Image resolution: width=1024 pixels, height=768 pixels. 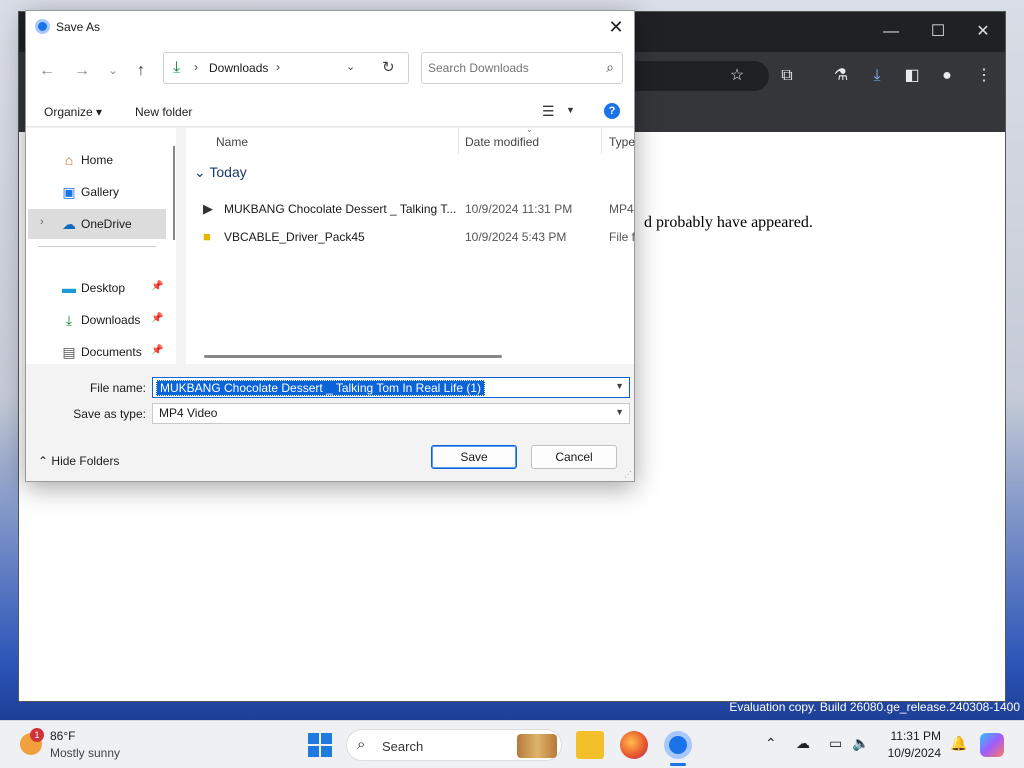 I want to click on start-windows-icon, so click(x=320, y=745).